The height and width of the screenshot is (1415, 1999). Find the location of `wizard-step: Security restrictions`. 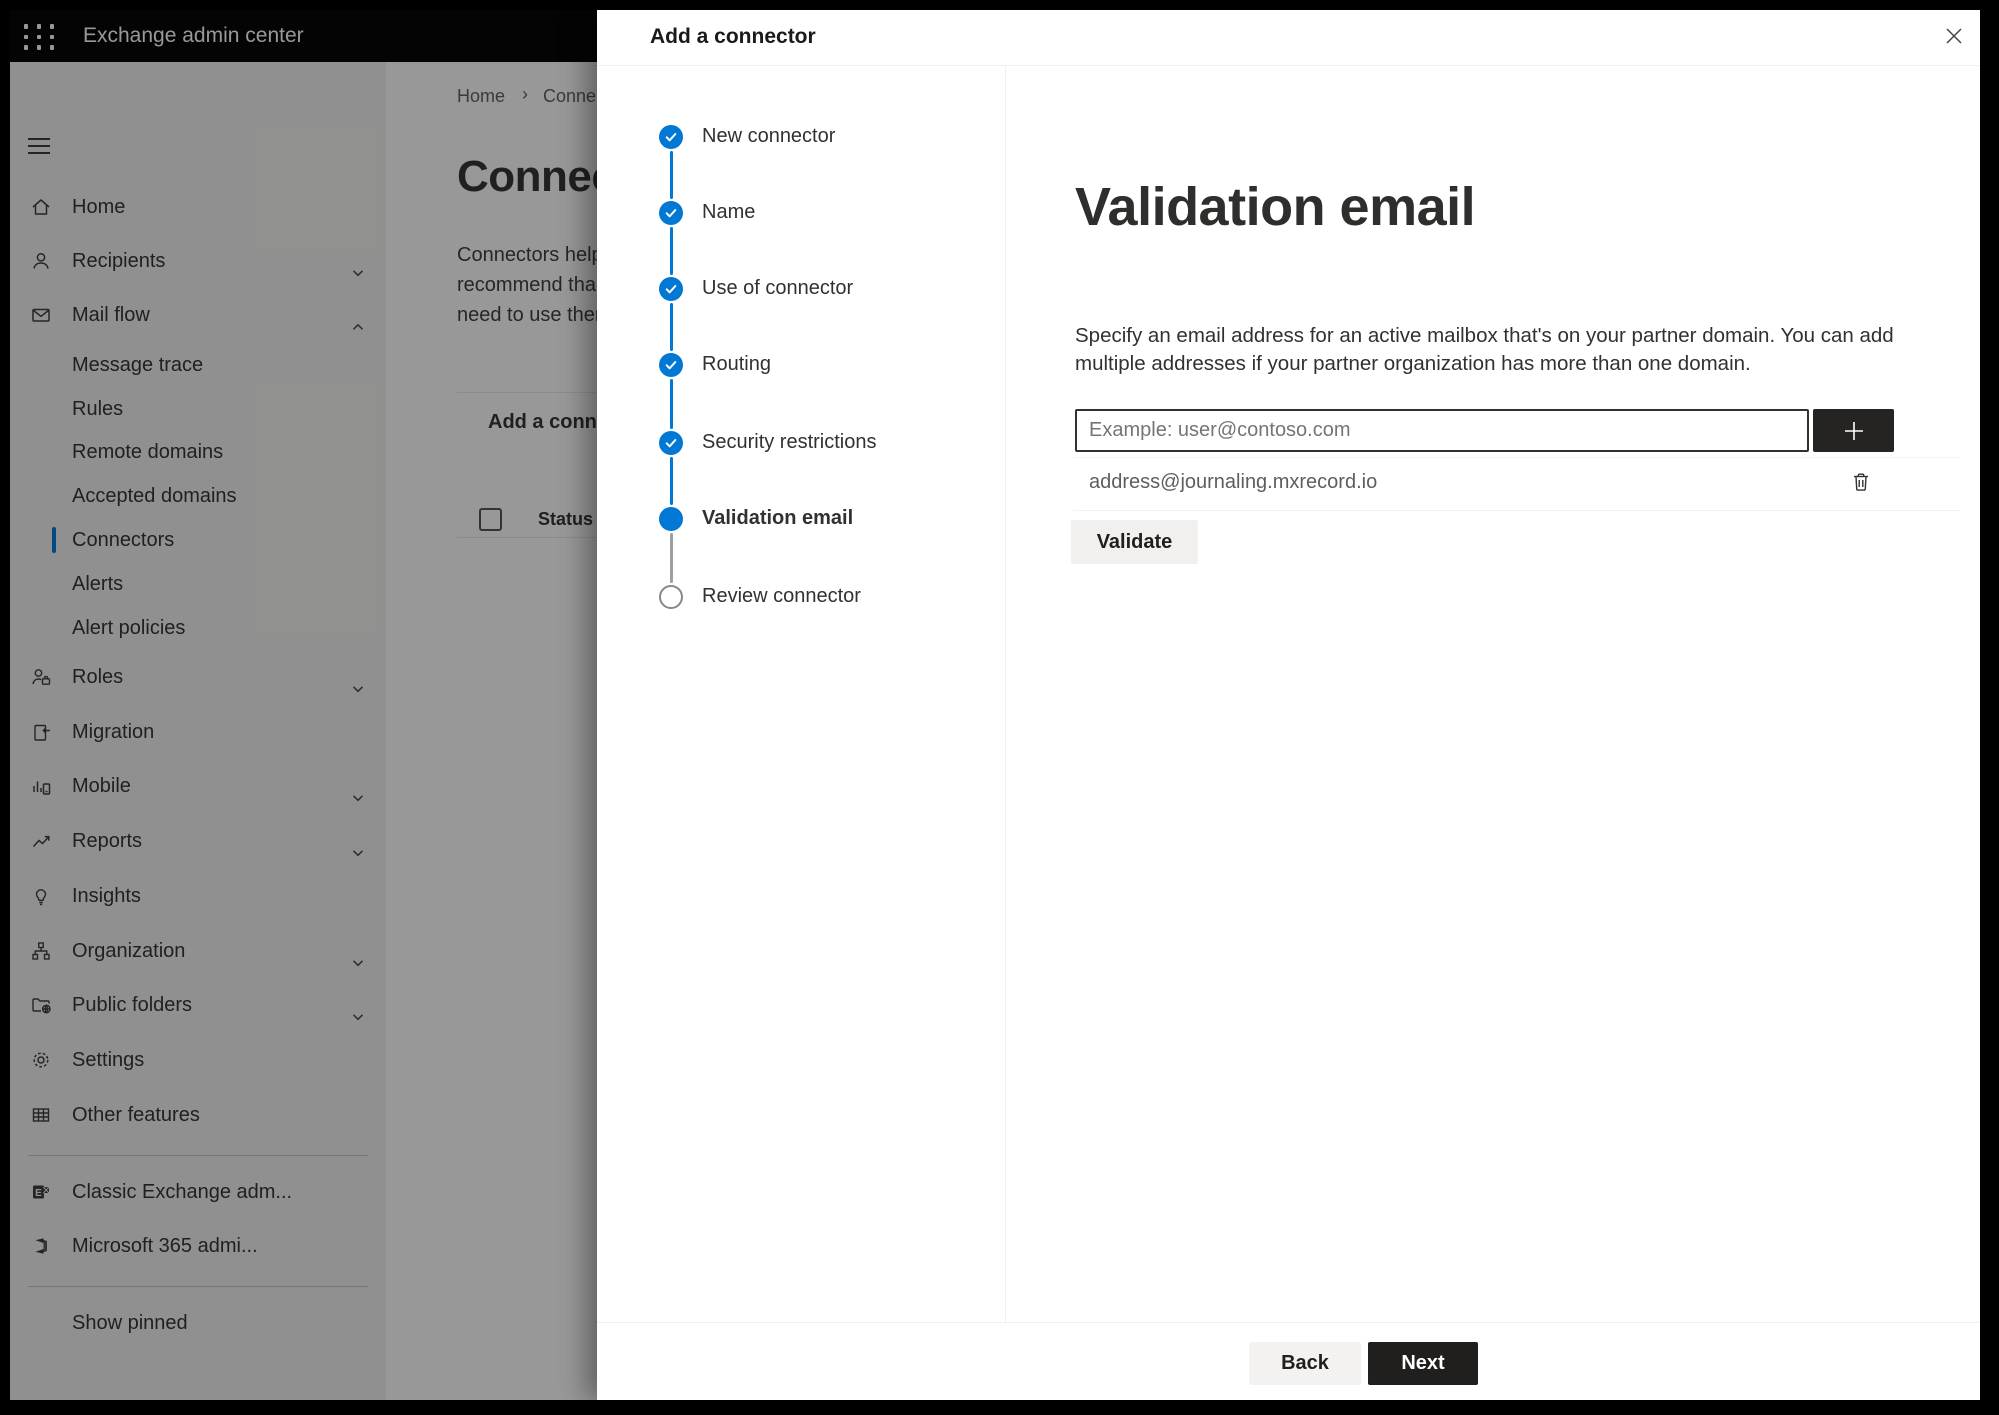

wizard-step: Security restrictions is located at coordinates (797, 443).